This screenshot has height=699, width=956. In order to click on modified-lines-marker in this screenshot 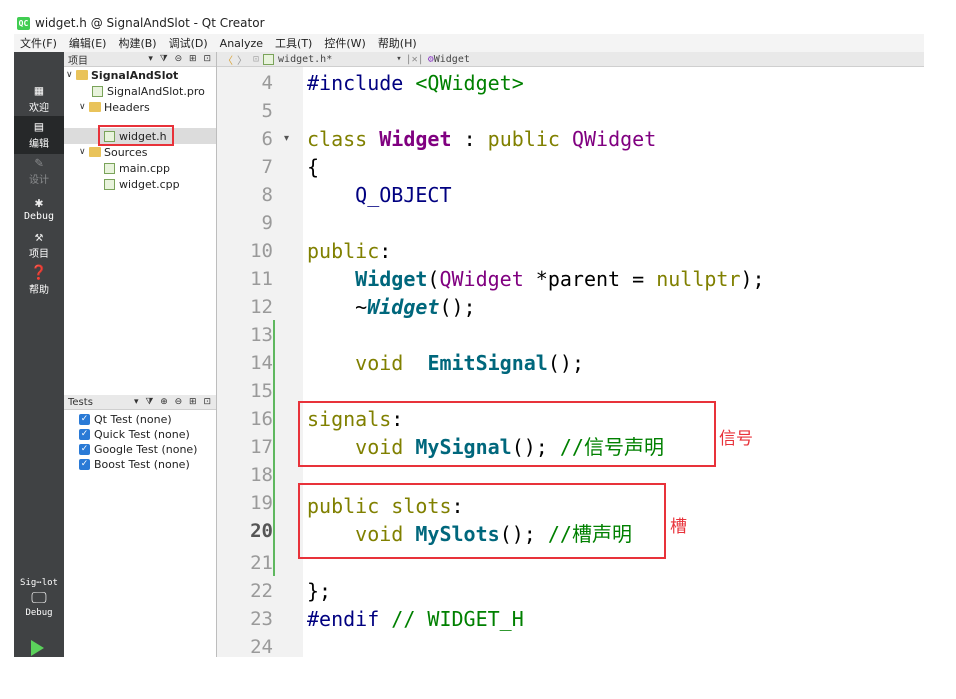, I will do `click(274, 448)`.